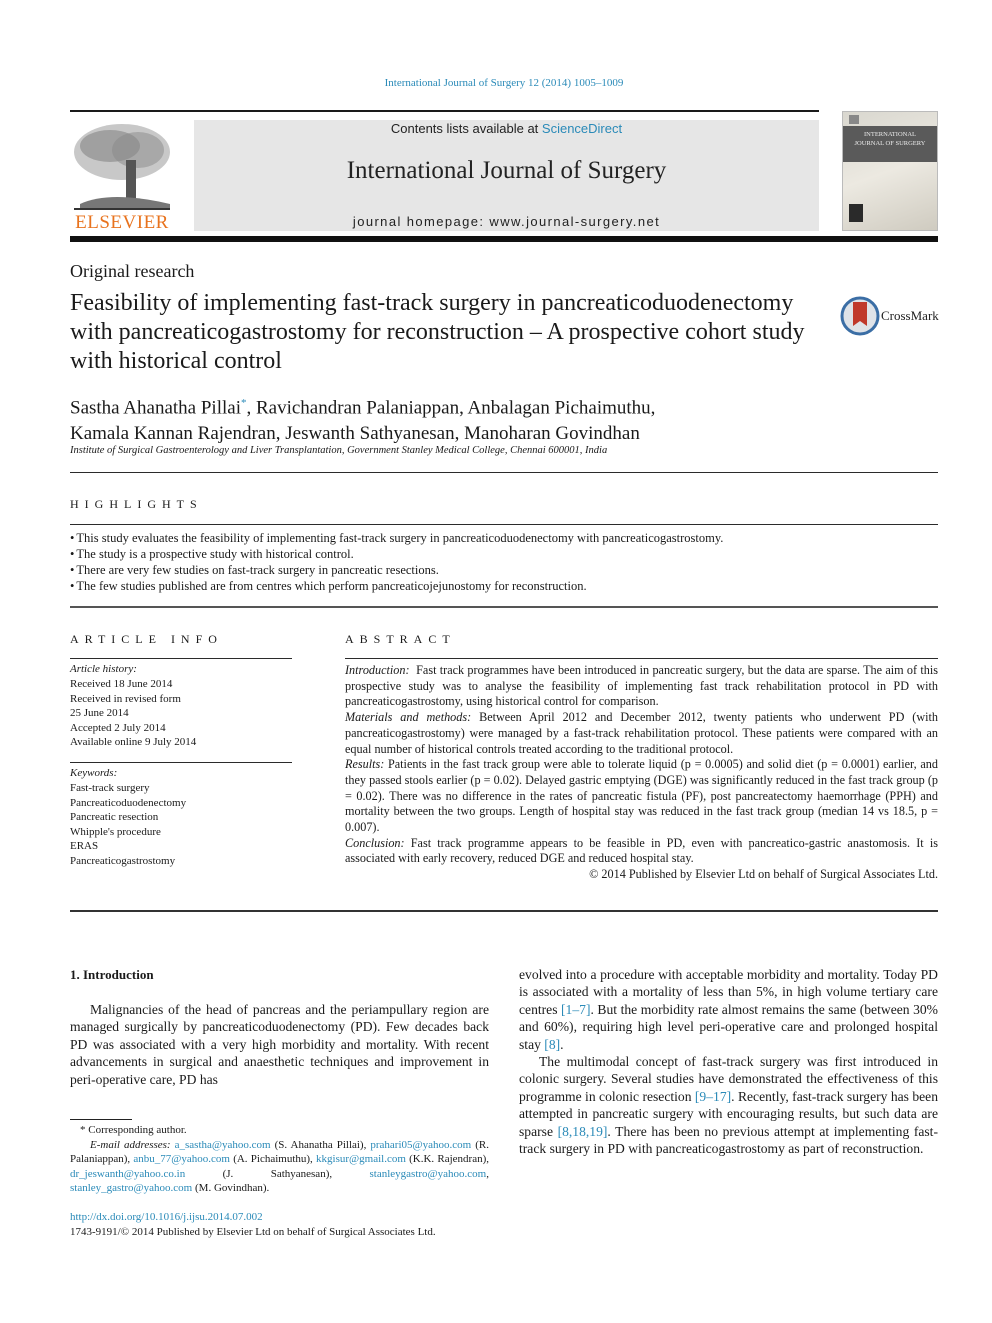 The image size is (992, 1323). I want to click on cover-title-line2: JOURNAL OF SURGERY, so click(890, 143).